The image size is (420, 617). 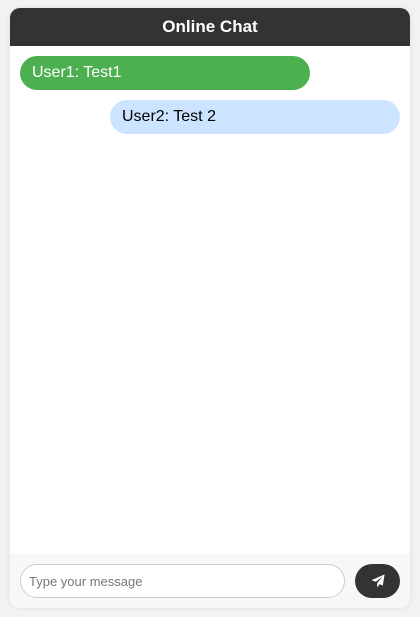 What do you see at coordinates (165, 73) in the screenshot?
I see `message-bubble-user1: User1: Test1` at bounding box center [165, 73].